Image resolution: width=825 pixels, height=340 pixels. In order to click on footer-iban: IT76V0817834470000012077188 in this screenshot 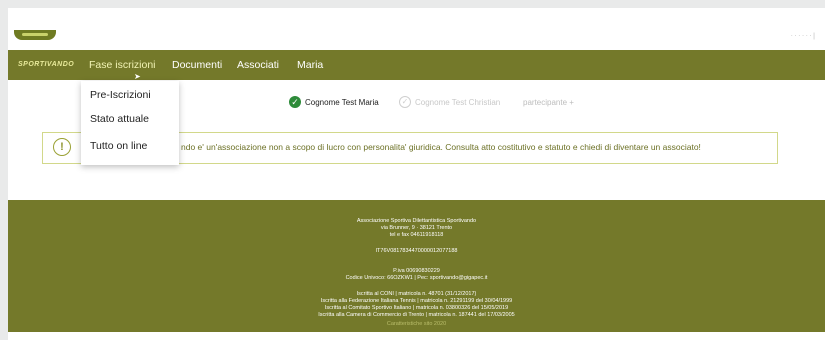, I will do `click(416, 251)`.